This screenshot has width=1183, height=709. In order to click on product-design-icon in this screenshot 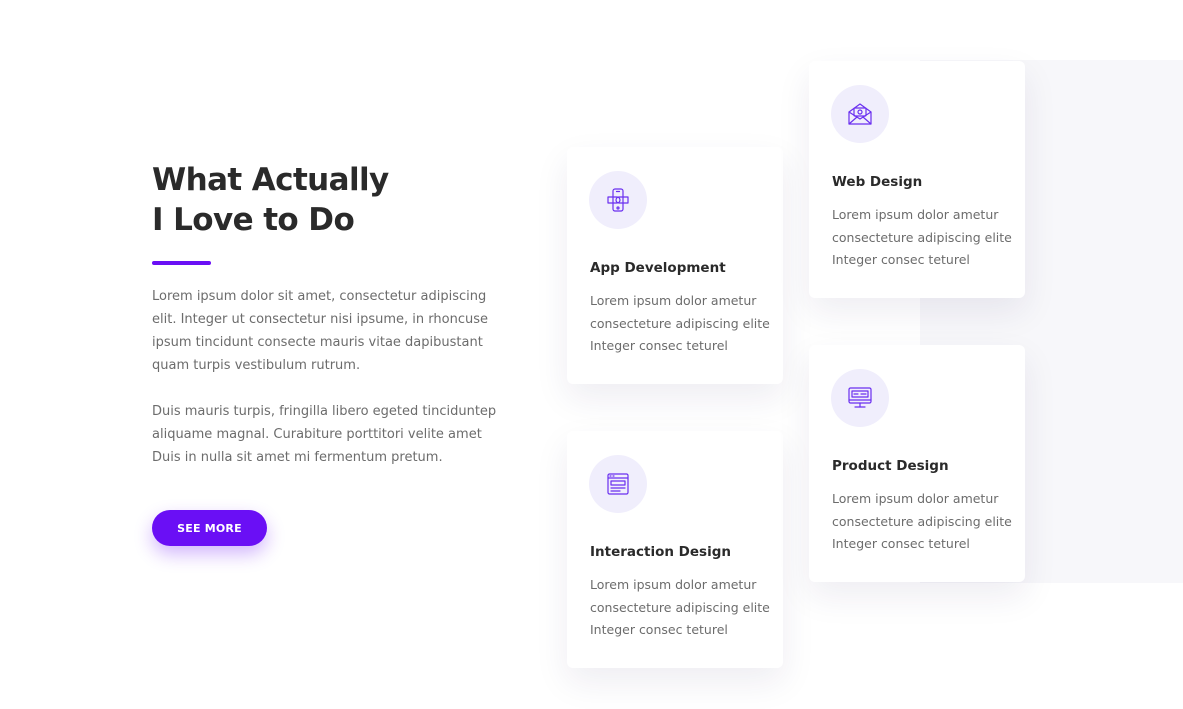, I will do `click(860, 398)`.